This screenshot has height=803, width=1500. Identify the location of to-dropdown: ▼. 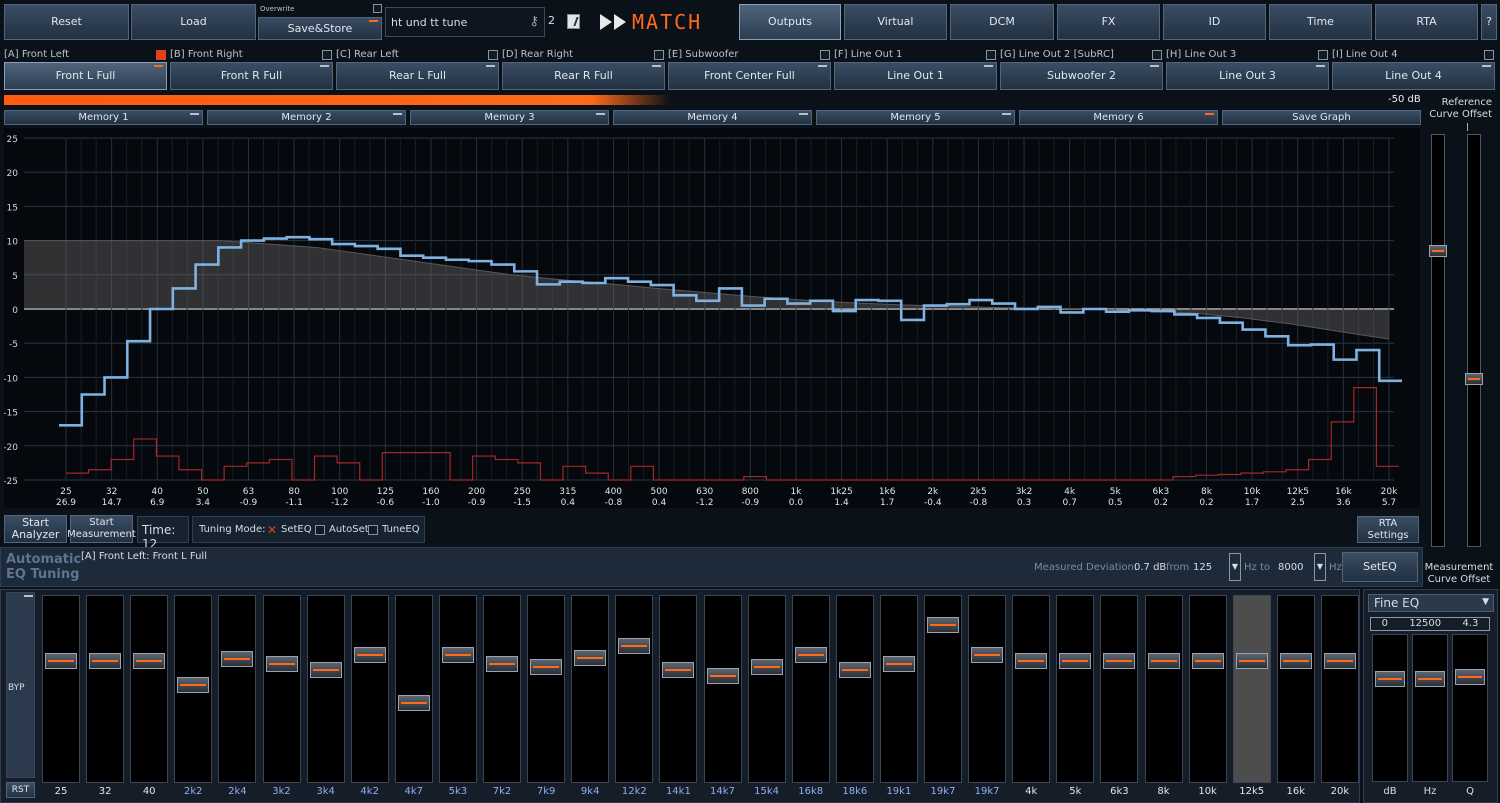
(1320, 567).